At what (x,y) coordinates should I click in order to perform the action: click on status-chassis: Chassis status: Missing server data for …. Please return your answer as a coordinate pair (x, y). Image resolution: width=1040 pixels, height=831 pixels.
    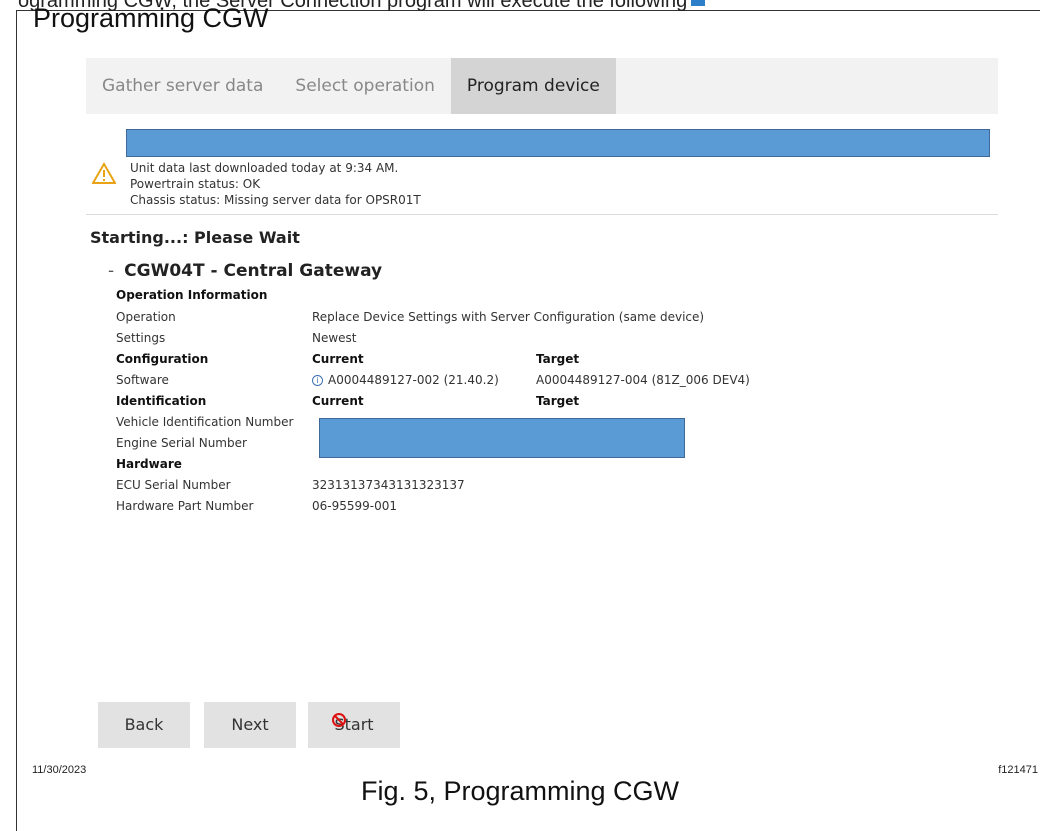
    Looking at the image, I should click on (275, 200).